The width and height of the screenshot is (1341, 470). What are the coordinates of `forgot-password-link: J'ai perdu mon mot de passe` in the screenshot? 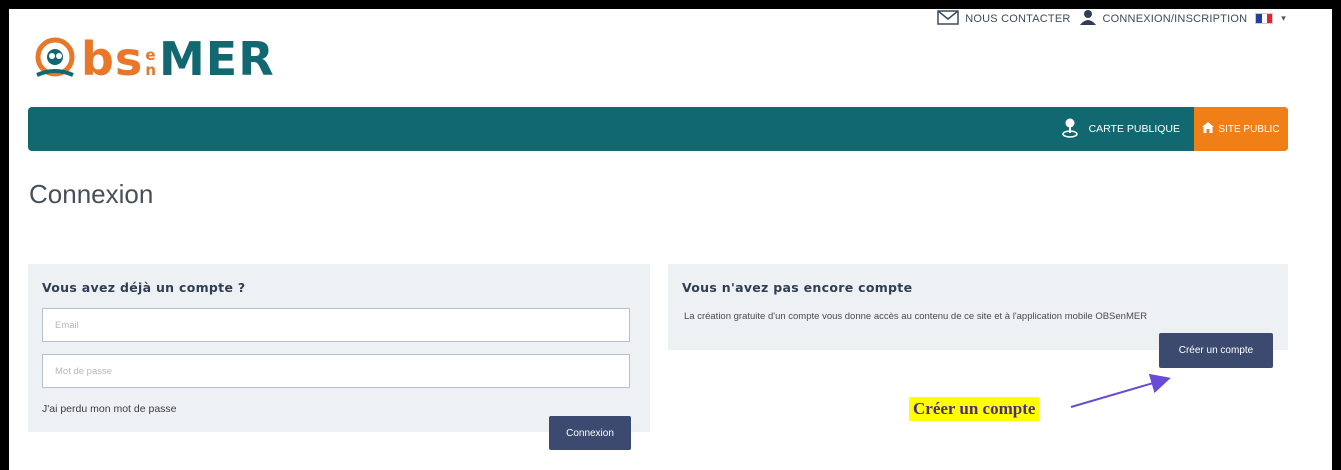 It's located at (109, 409).